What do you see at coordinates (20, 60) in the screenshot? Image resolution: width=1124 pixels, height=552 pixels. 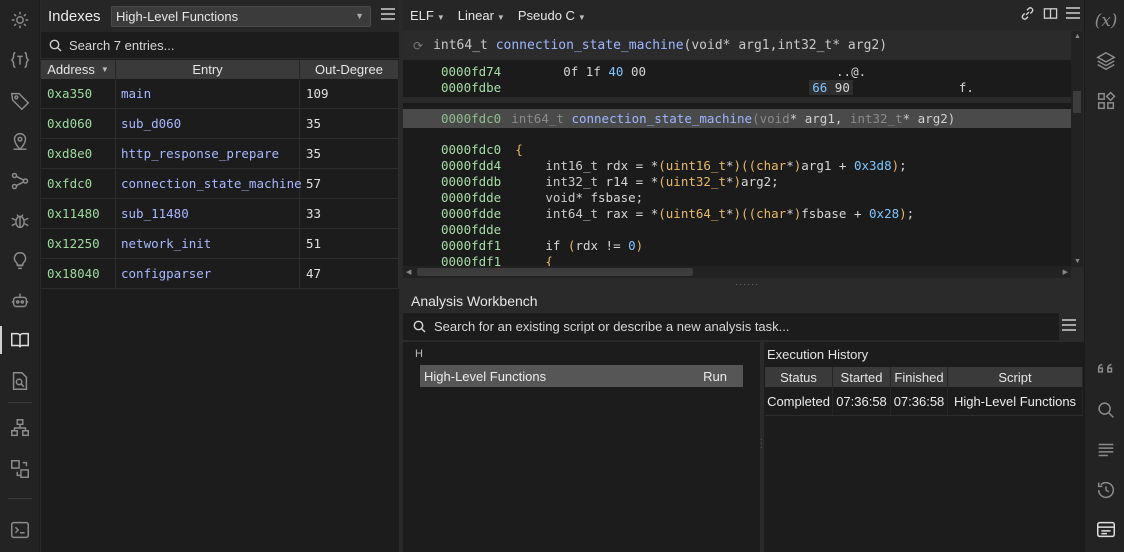 I see `types-icon` at bounding box center [20, 60].